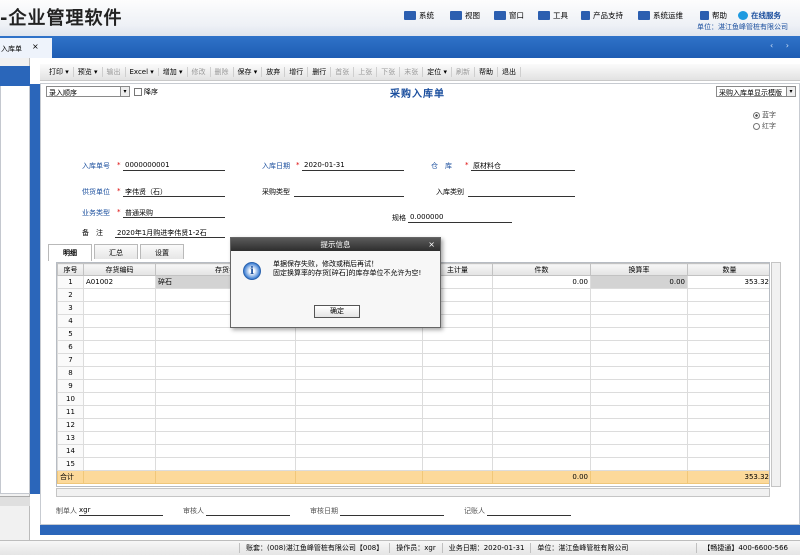 This screenshot has width=800, height=555. What do you see at coordinates (756, 126) in the screenshot?
I see `radio-red-dot` at bounding box center [756, 126].